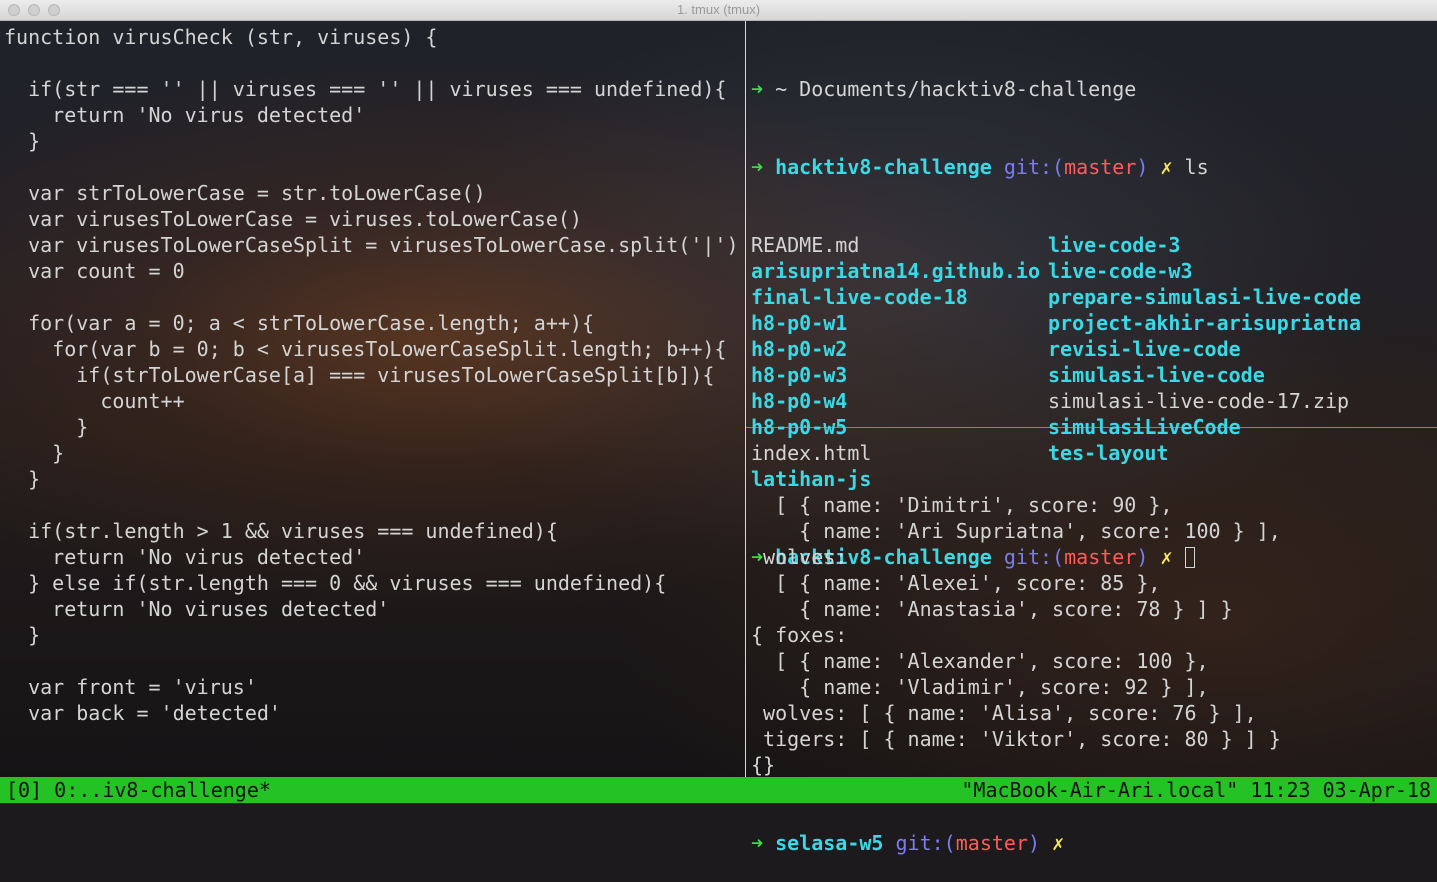  What do you see at coordinates (883, 167) in the screenshot?
I see `prompt-dir: hacktiv8-challenge` at bounding box center [883, 167].